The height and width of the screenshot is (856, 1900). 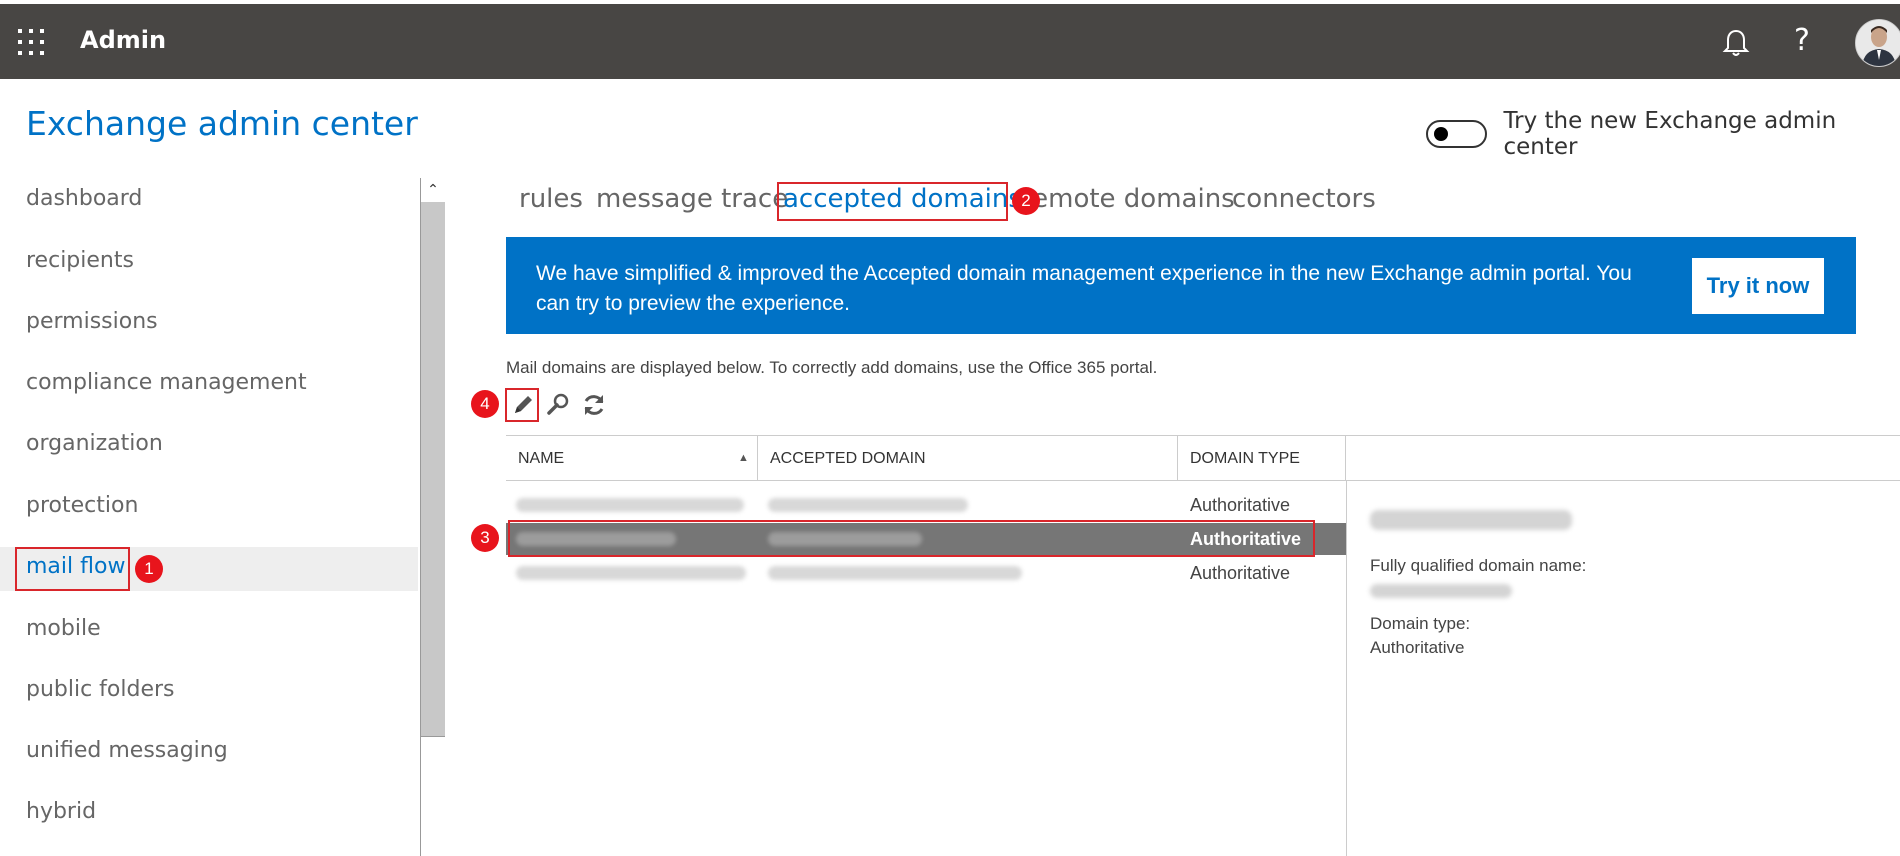 What do you see at coordinates (100, 689) in the screenshot?
I see `sidebar-item-public-folders: public folders` at bounding box center [100, 689].